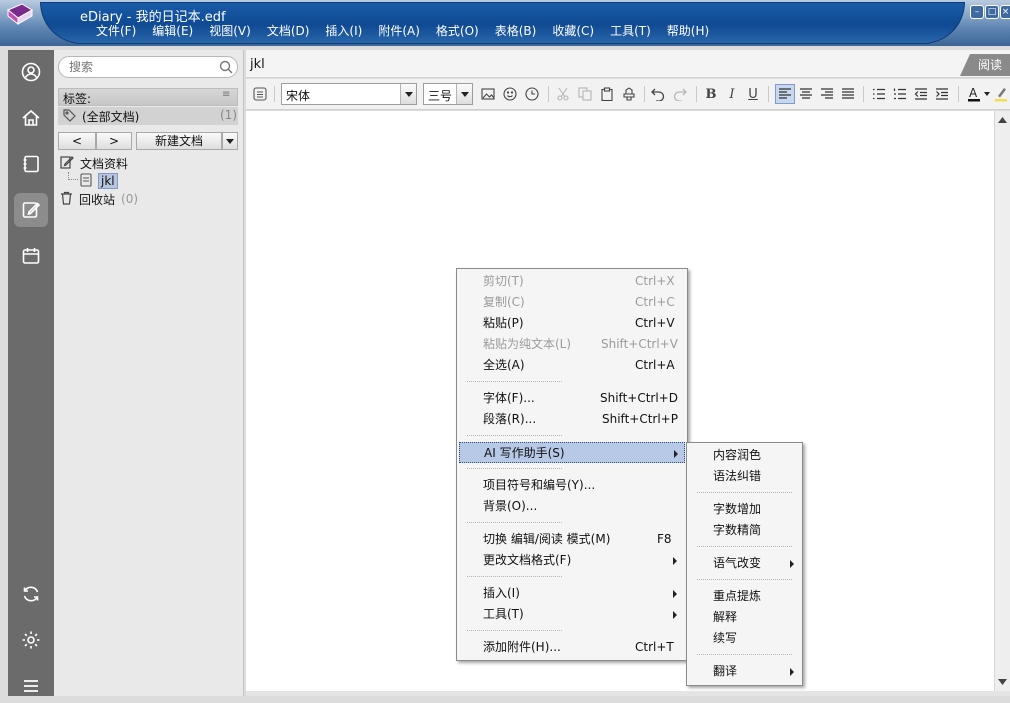 The width and height of the screenshot is (1010, 703). What do you see at coordinates (226, 68) in the screenshot?
I see `search-icon` at bounding box center [226, 68].